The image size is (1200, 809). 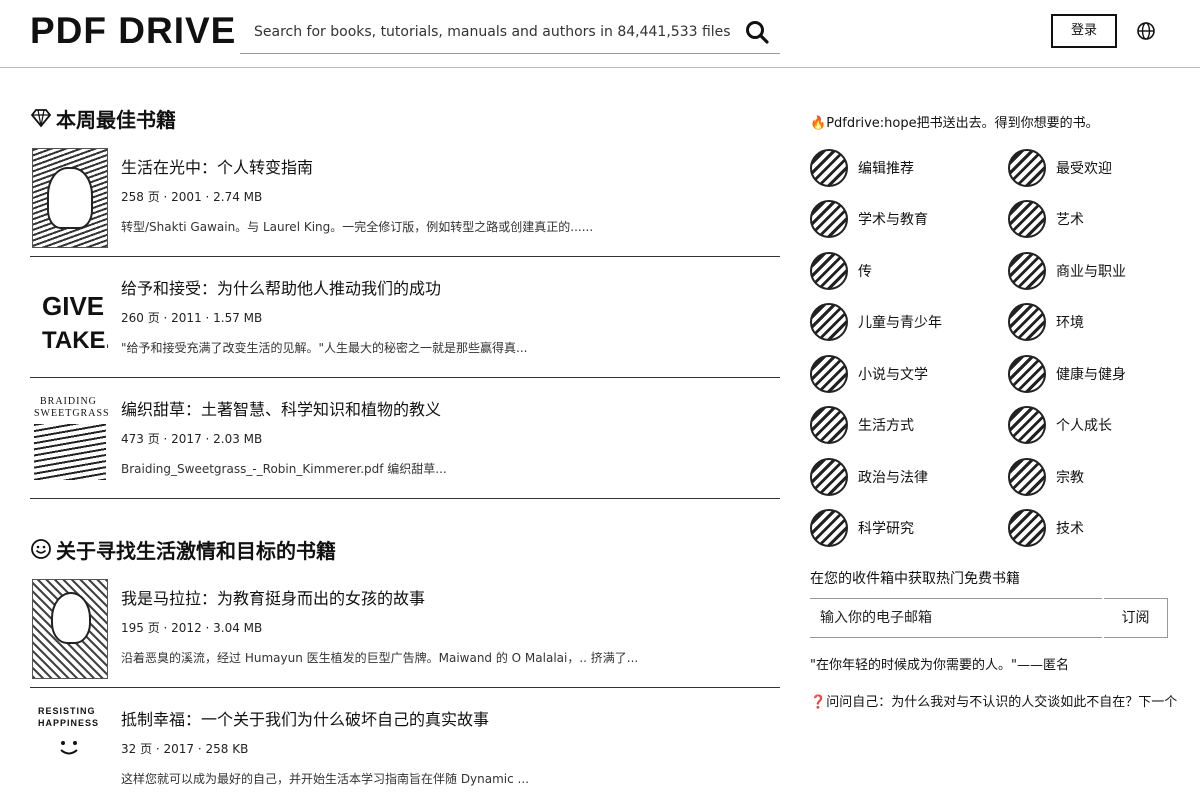 What do you see at coordinates (1084, 169) in the screenshot?
I see `category-label: 最受欢迎` at bounding box center [1084, 169].